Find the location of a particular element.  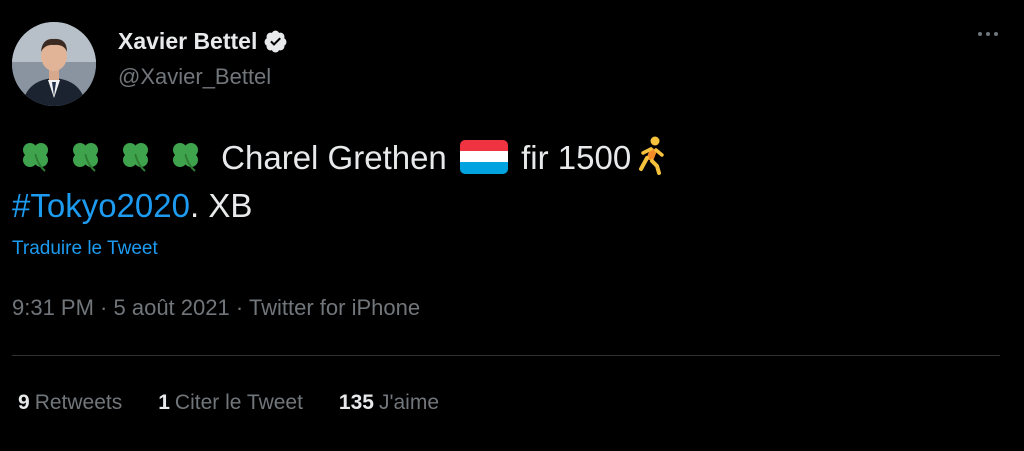

divider is located at coordinates (506, 355).